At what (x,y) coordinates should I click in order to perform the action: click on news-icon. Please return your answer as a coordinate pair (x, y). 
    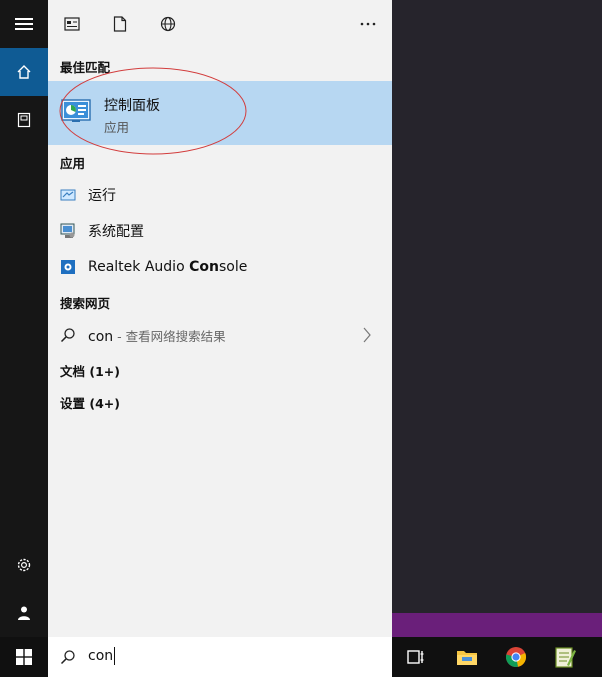
    Looking at the image, I should click on (72, 24).